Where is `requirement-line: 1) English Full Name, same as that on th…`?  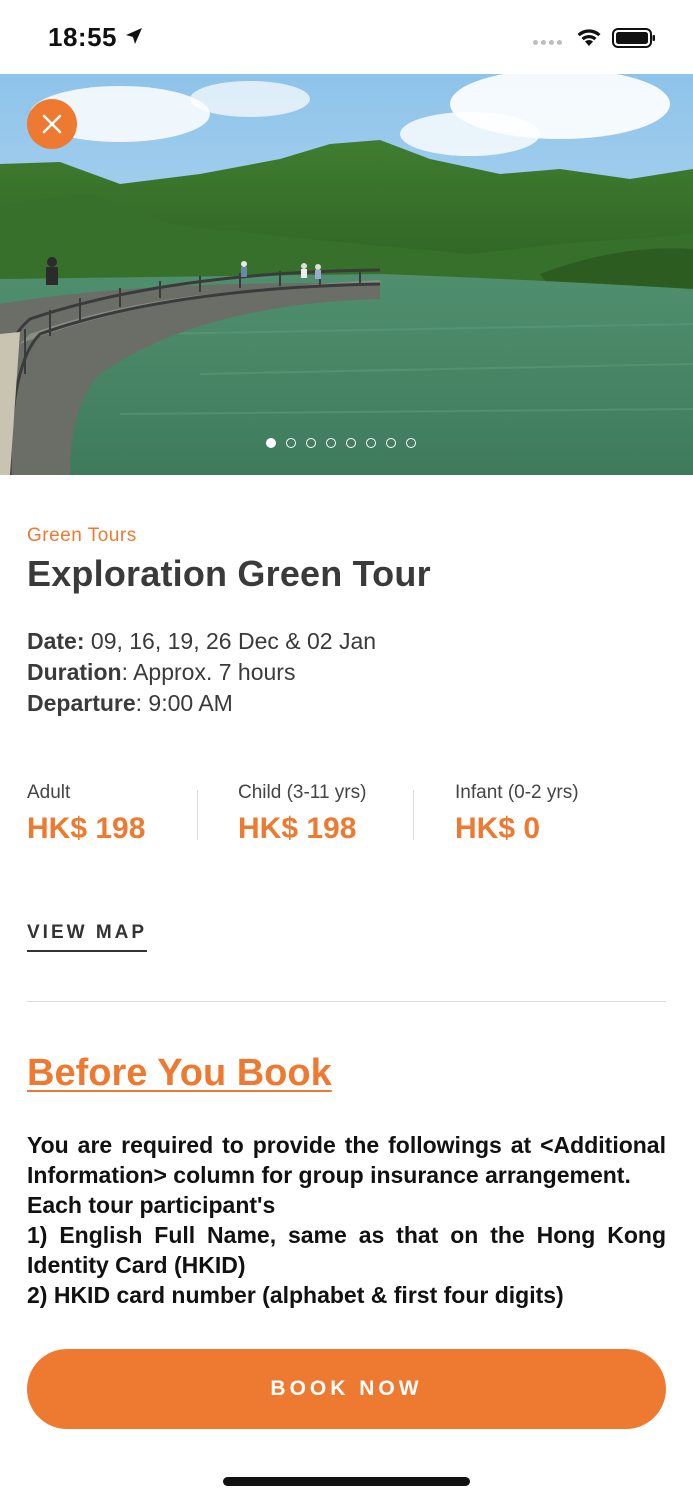 requirement-line: 1) English Full Name, same as that on th… is located at coordinates (346, 1250).